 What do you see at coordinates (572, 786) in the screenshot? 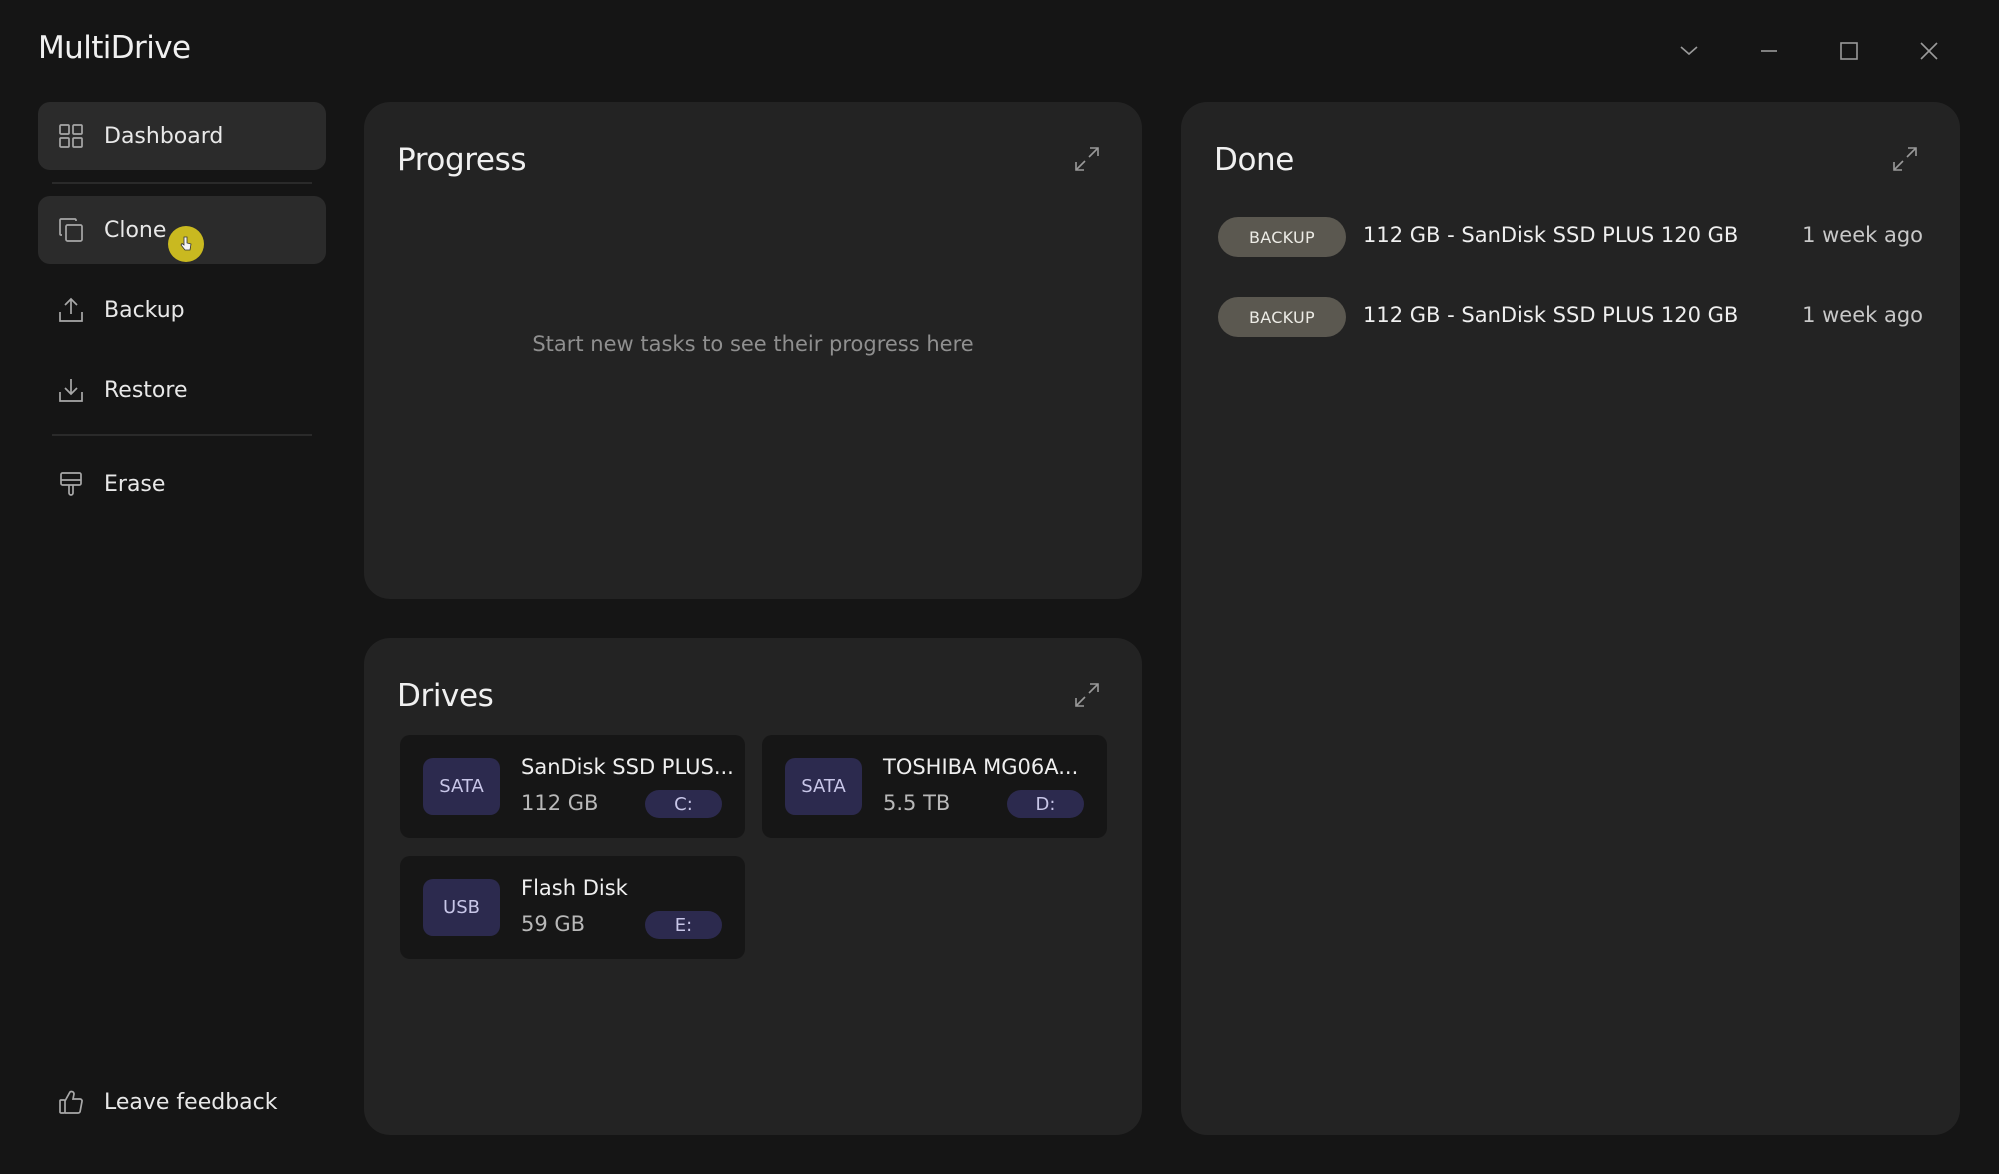
I see `drive-card: SATA SanDisk SSD PLUS... 112 GB C:` at bounding box center [572, 786].